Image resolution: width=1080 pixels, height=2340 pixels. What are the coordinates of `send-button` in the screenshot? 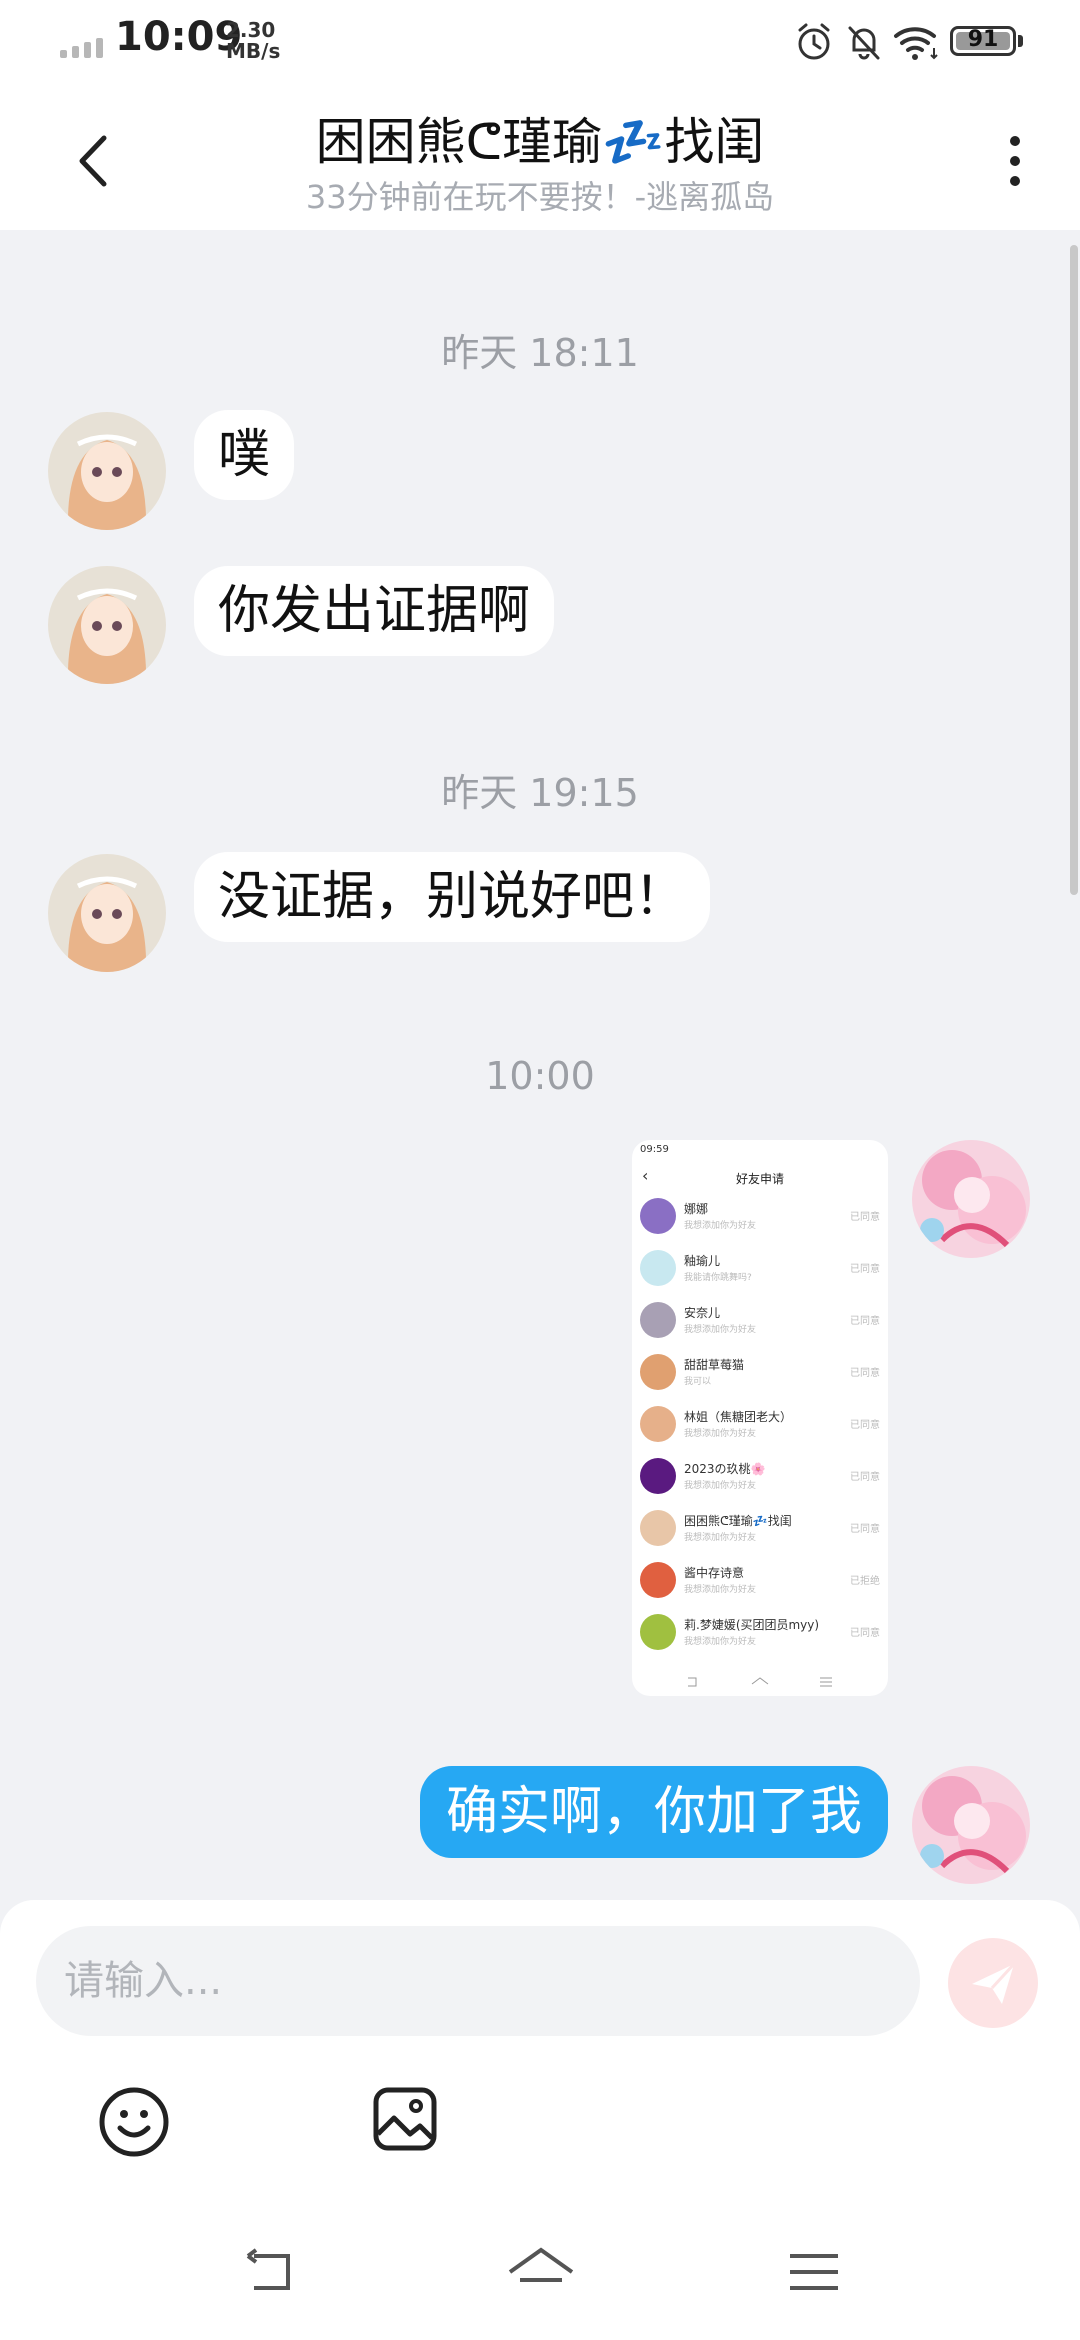 It's located at (993, 1983).